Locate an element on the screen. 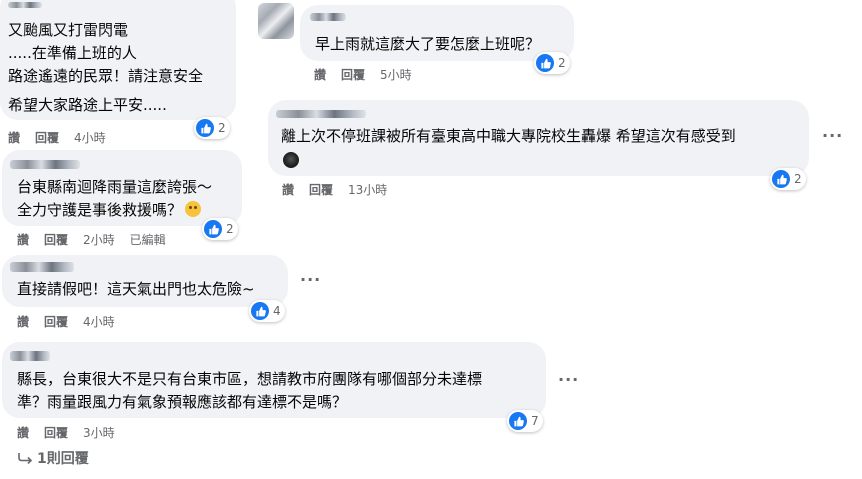  view-replies-link: 1則回覆 is located at coordinates (53, 458).